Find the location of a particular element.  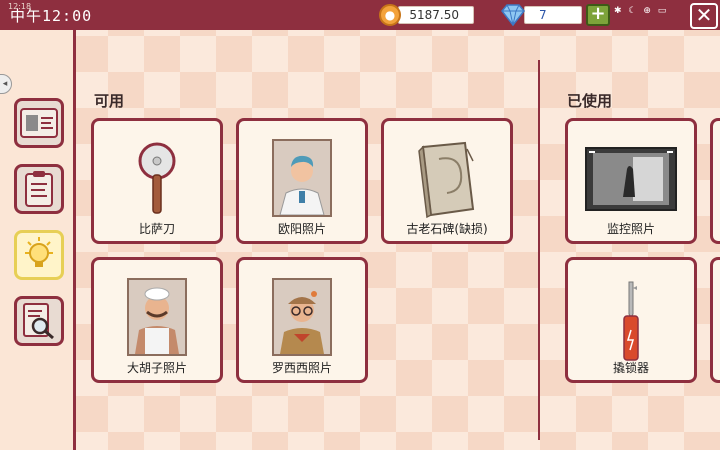

item-card-surveillance-photo: 监控照片 is located at coordinates (631, 181).